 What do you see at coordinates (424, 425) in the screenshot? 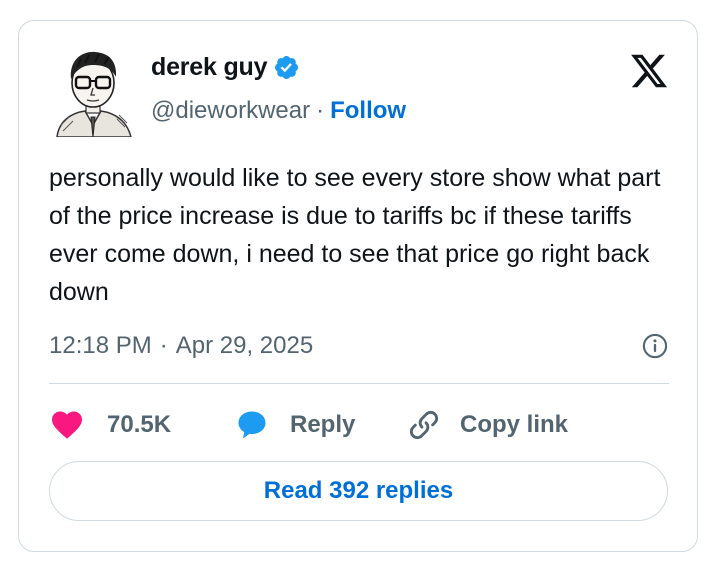
I see `link-icon` at bounding box center [424, 425].